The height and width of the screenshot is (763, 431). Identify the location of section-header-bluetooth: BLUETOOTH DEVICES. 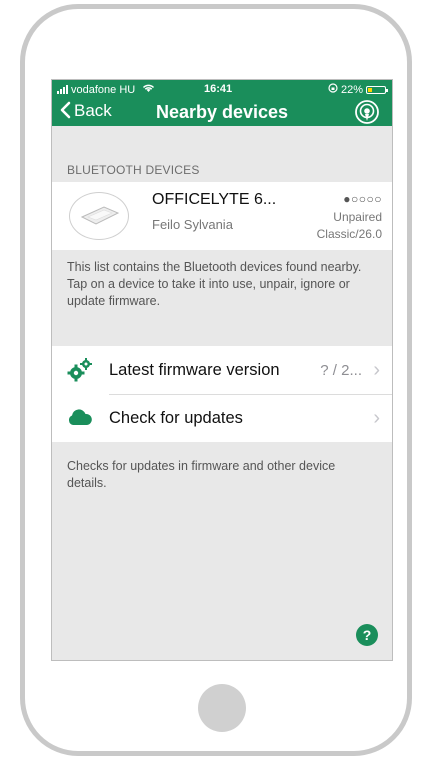
(133, 170).